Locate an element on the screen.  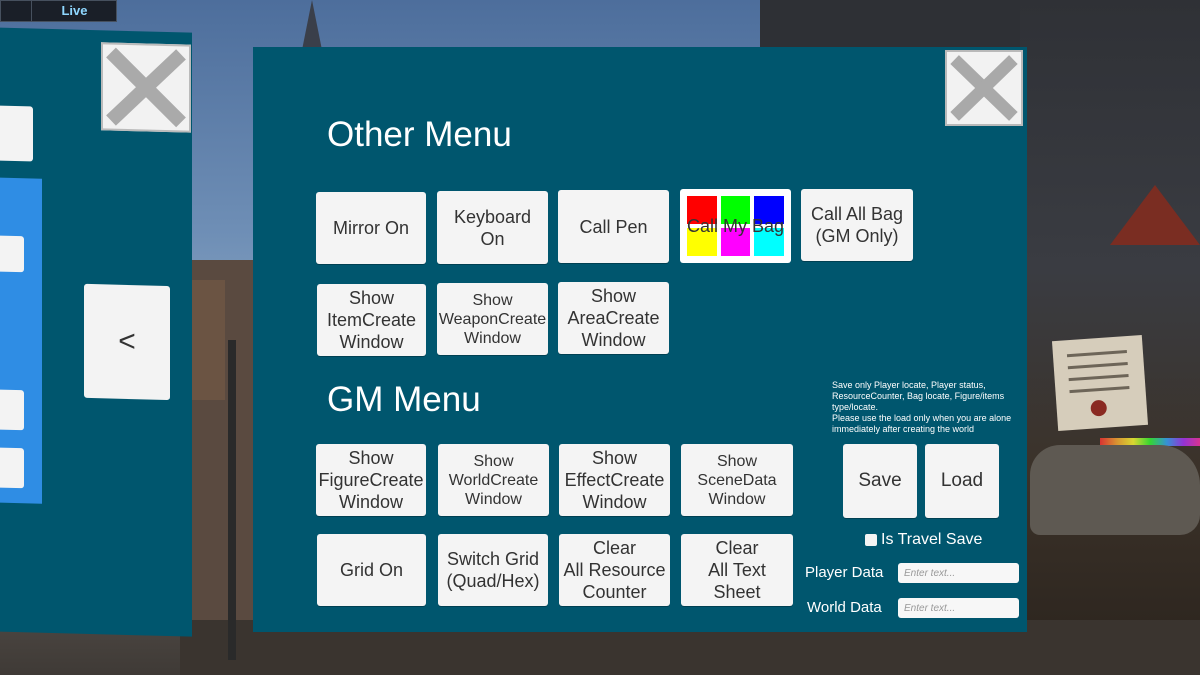
left-panel-close-button is located at coordinates (146, 87).